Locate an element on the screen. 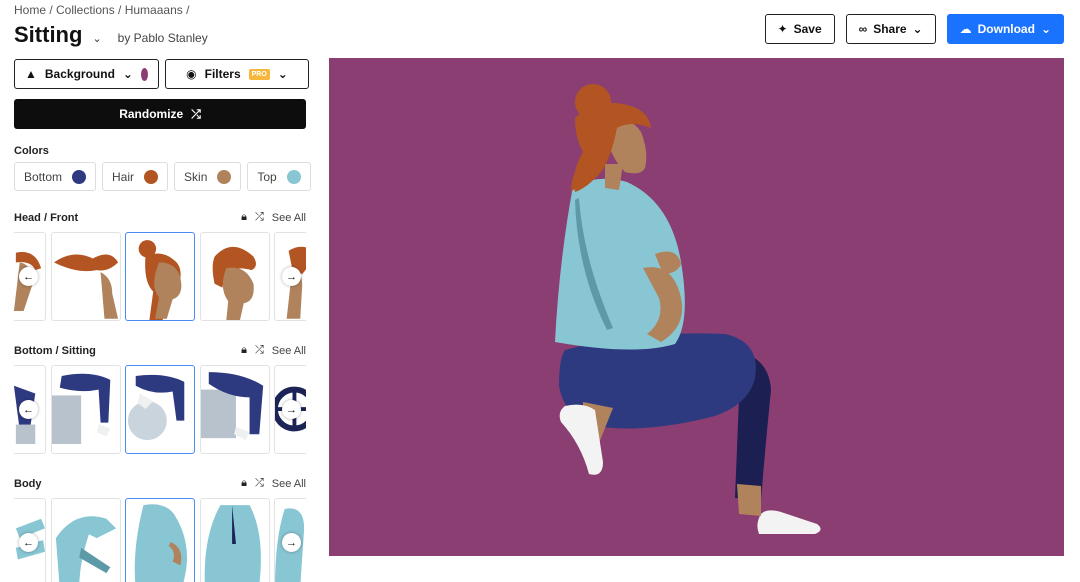 The image size is (1080, 582). download-label: Download is located at coordinates (1006, 29).